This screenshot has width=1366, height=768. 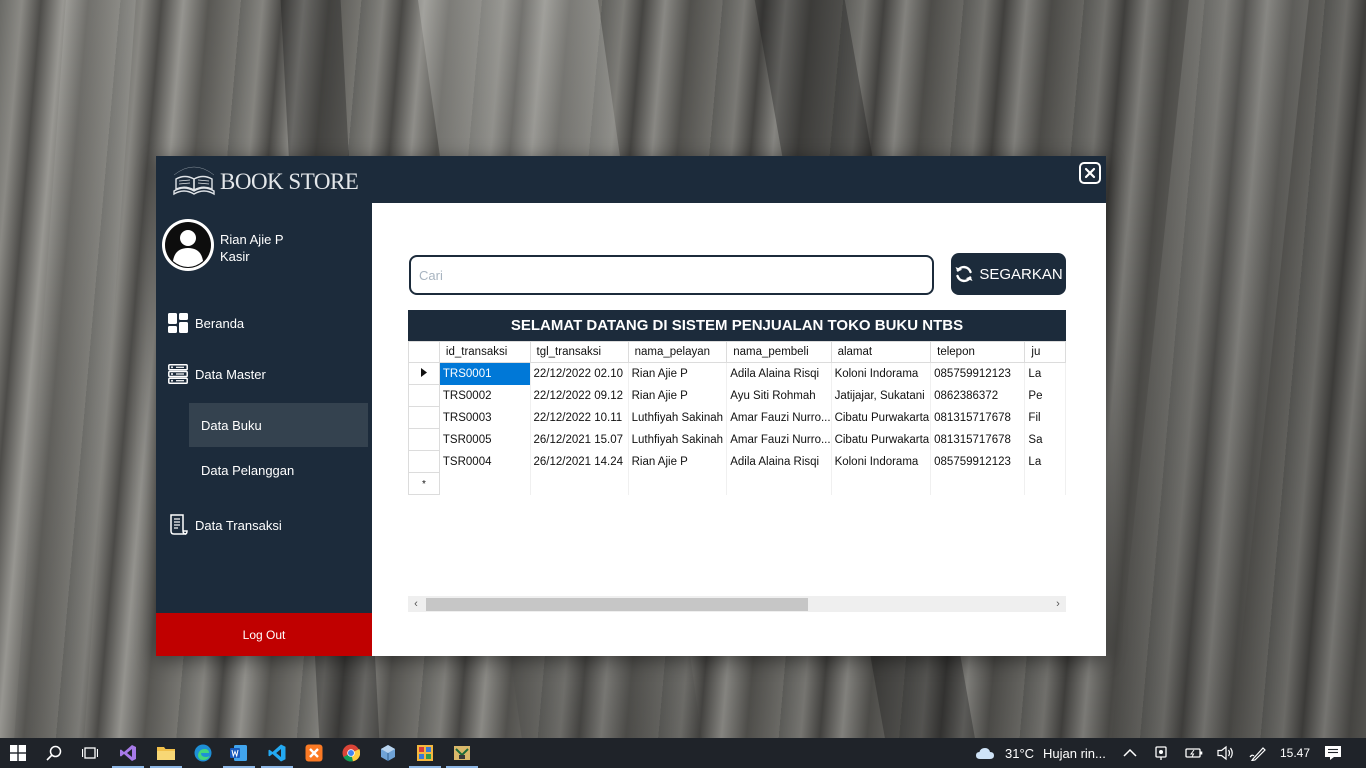 I want to click on table-cell: Fil, so click(x=1045, y=417).